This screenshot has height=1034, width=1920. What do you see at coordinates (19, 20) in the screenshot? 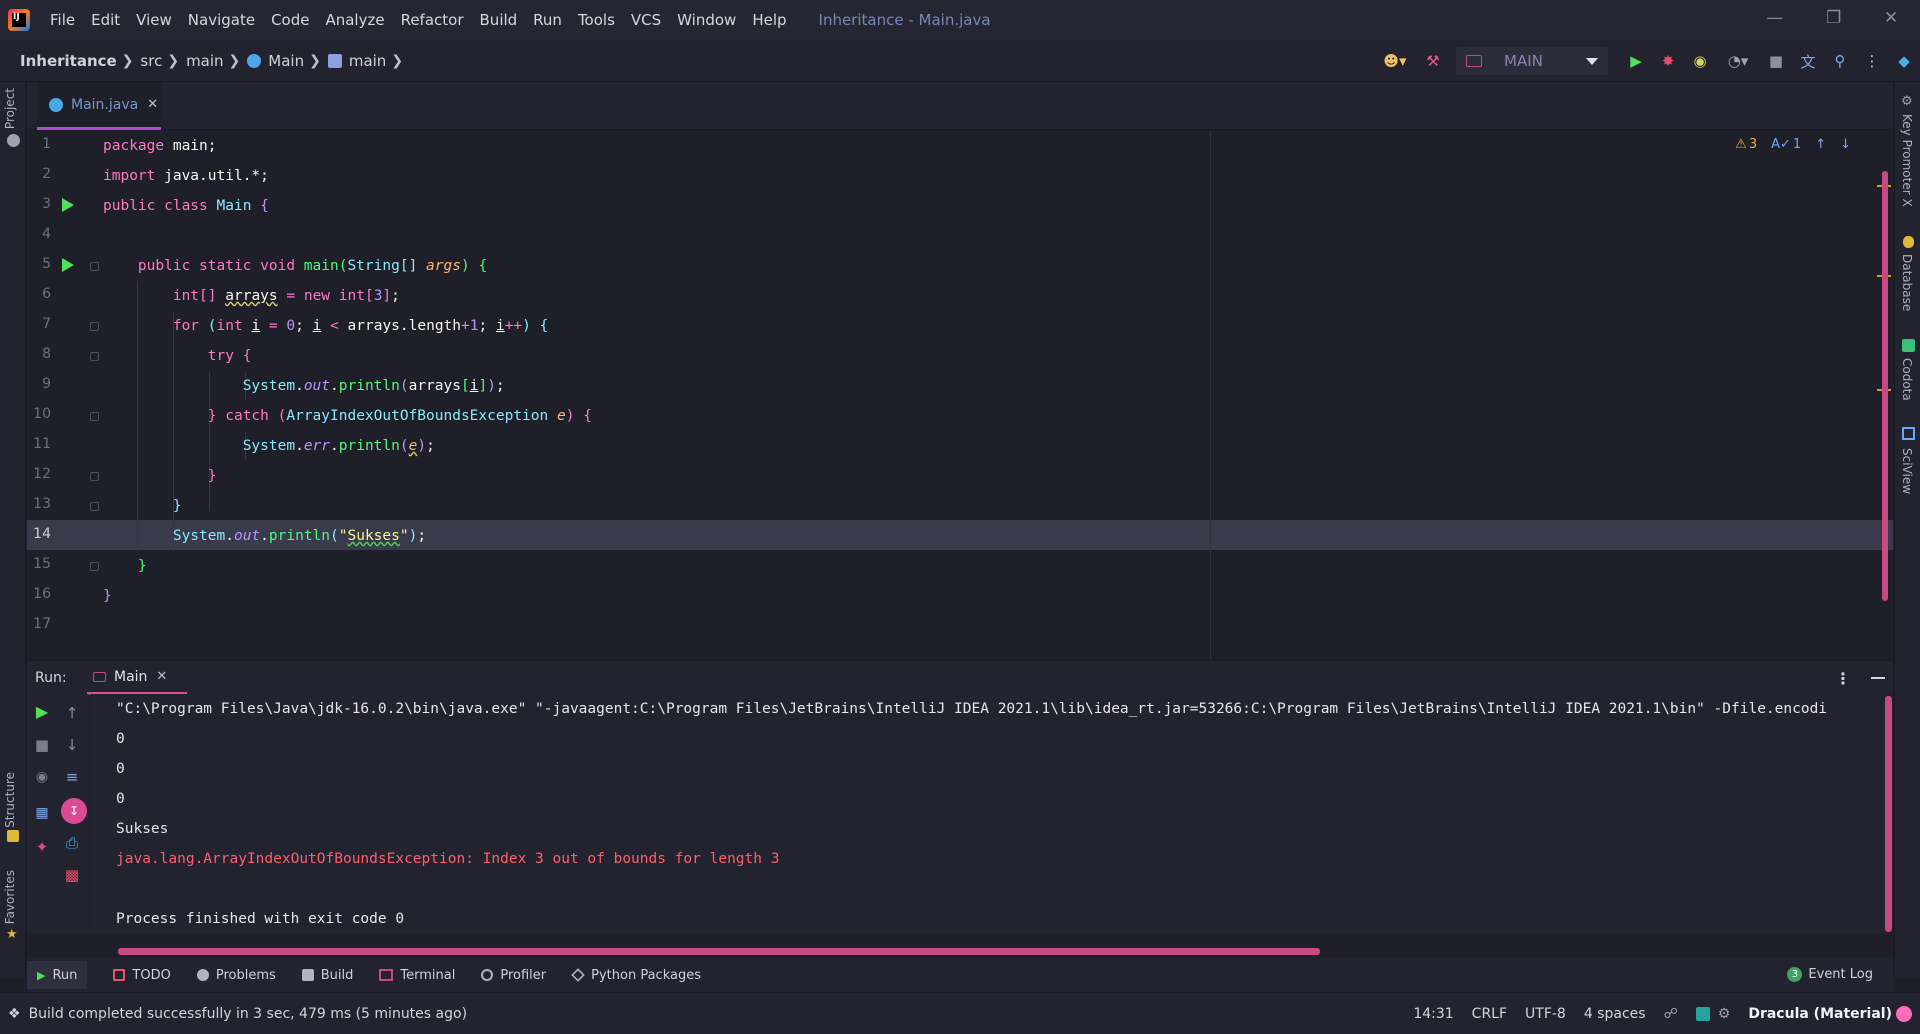
I see `intellij-logo-icon: IJ` at bounding box center [19, 20].